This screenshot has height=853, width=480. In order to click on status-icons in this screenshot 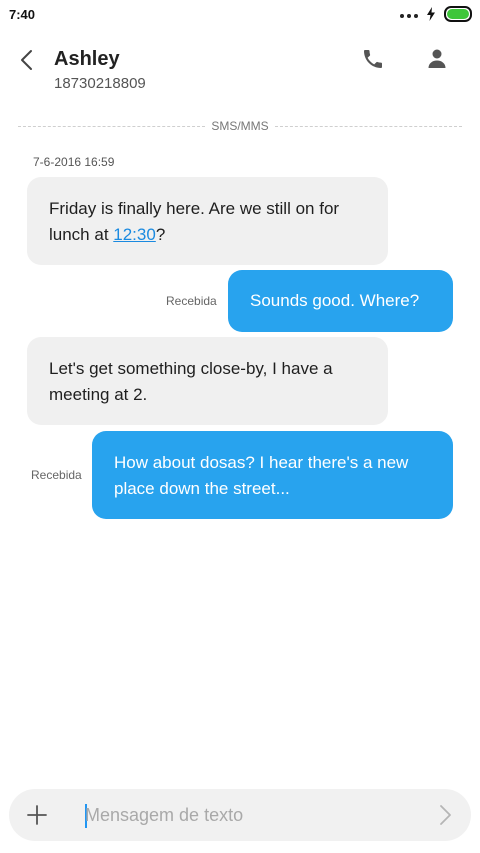, I will do `click(436, 14)`.